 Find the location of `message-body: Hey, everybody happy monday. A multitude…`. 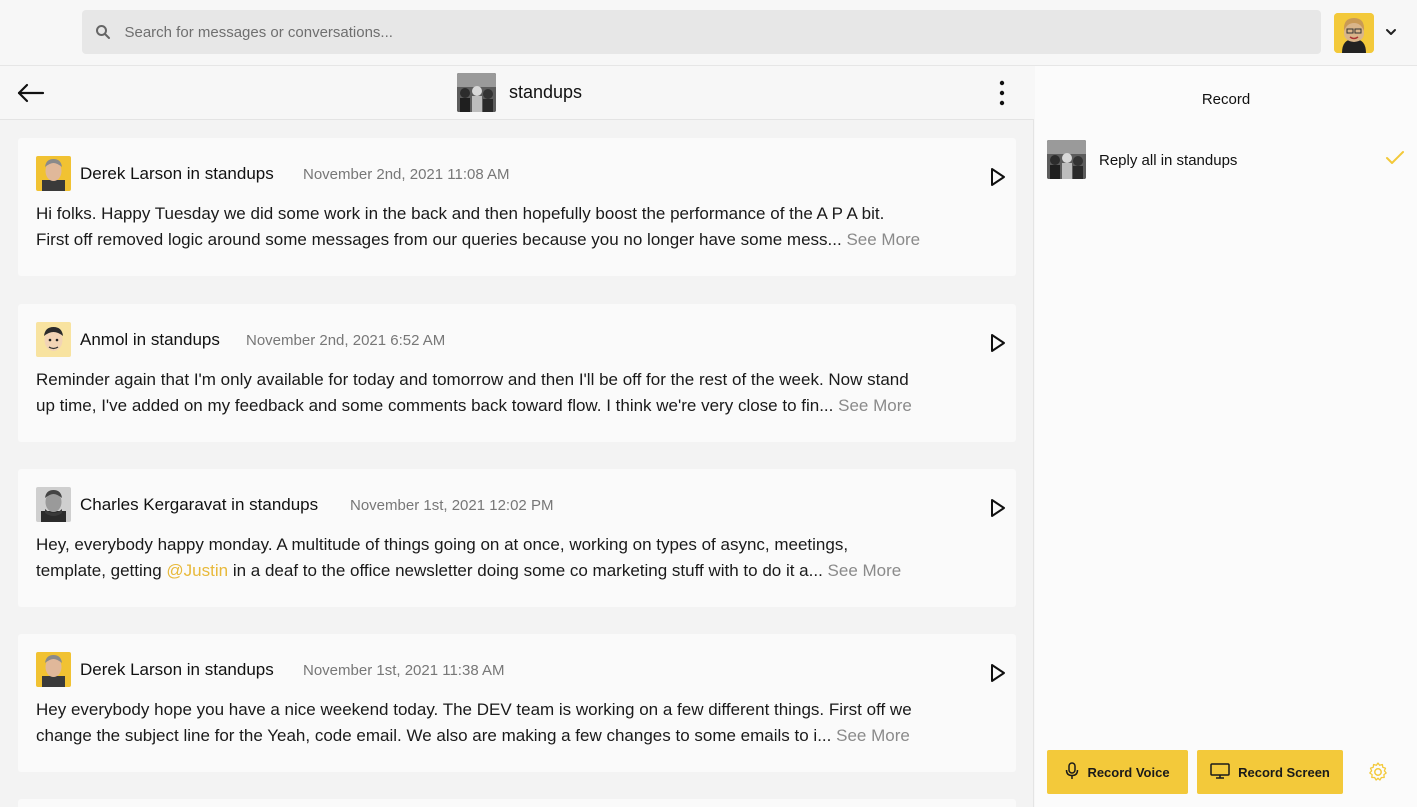

message-body: Hey, everybody happy monday. A multitude… is located at coordinates (518, 558).